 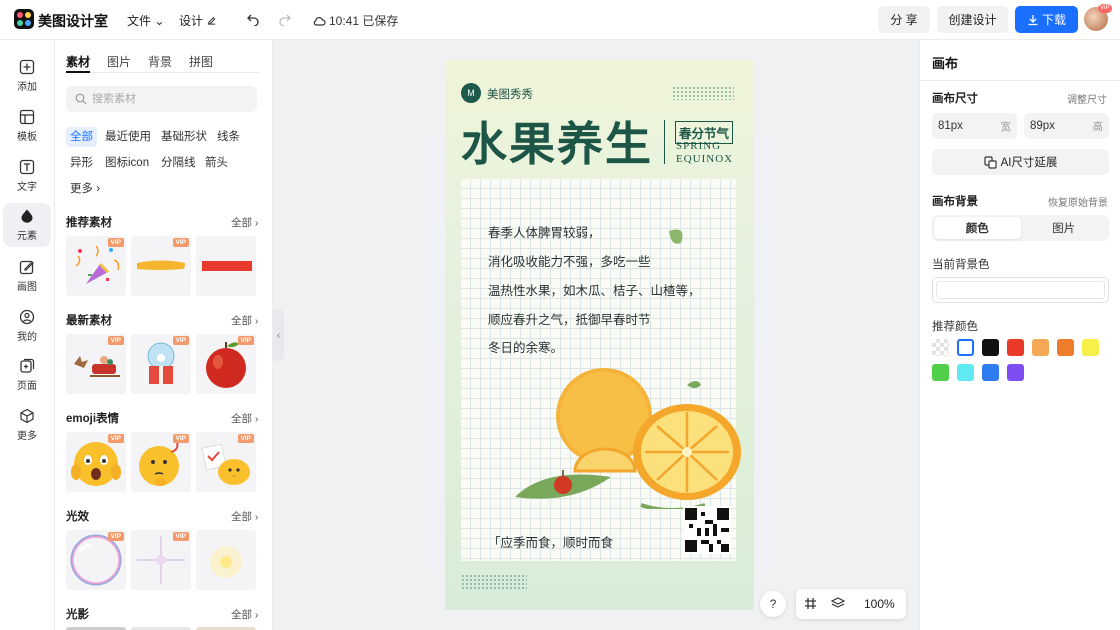 I want to click on panel-tabs: 素材 图片 背景 拼图, so click(x=139, y=61).